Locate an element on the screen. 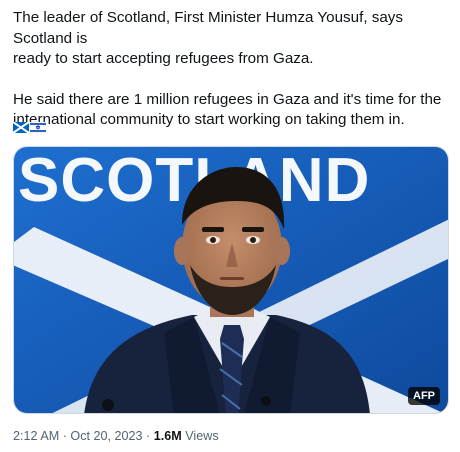  tweet-time: 2:12 AM is located at coordinates (36, 436).